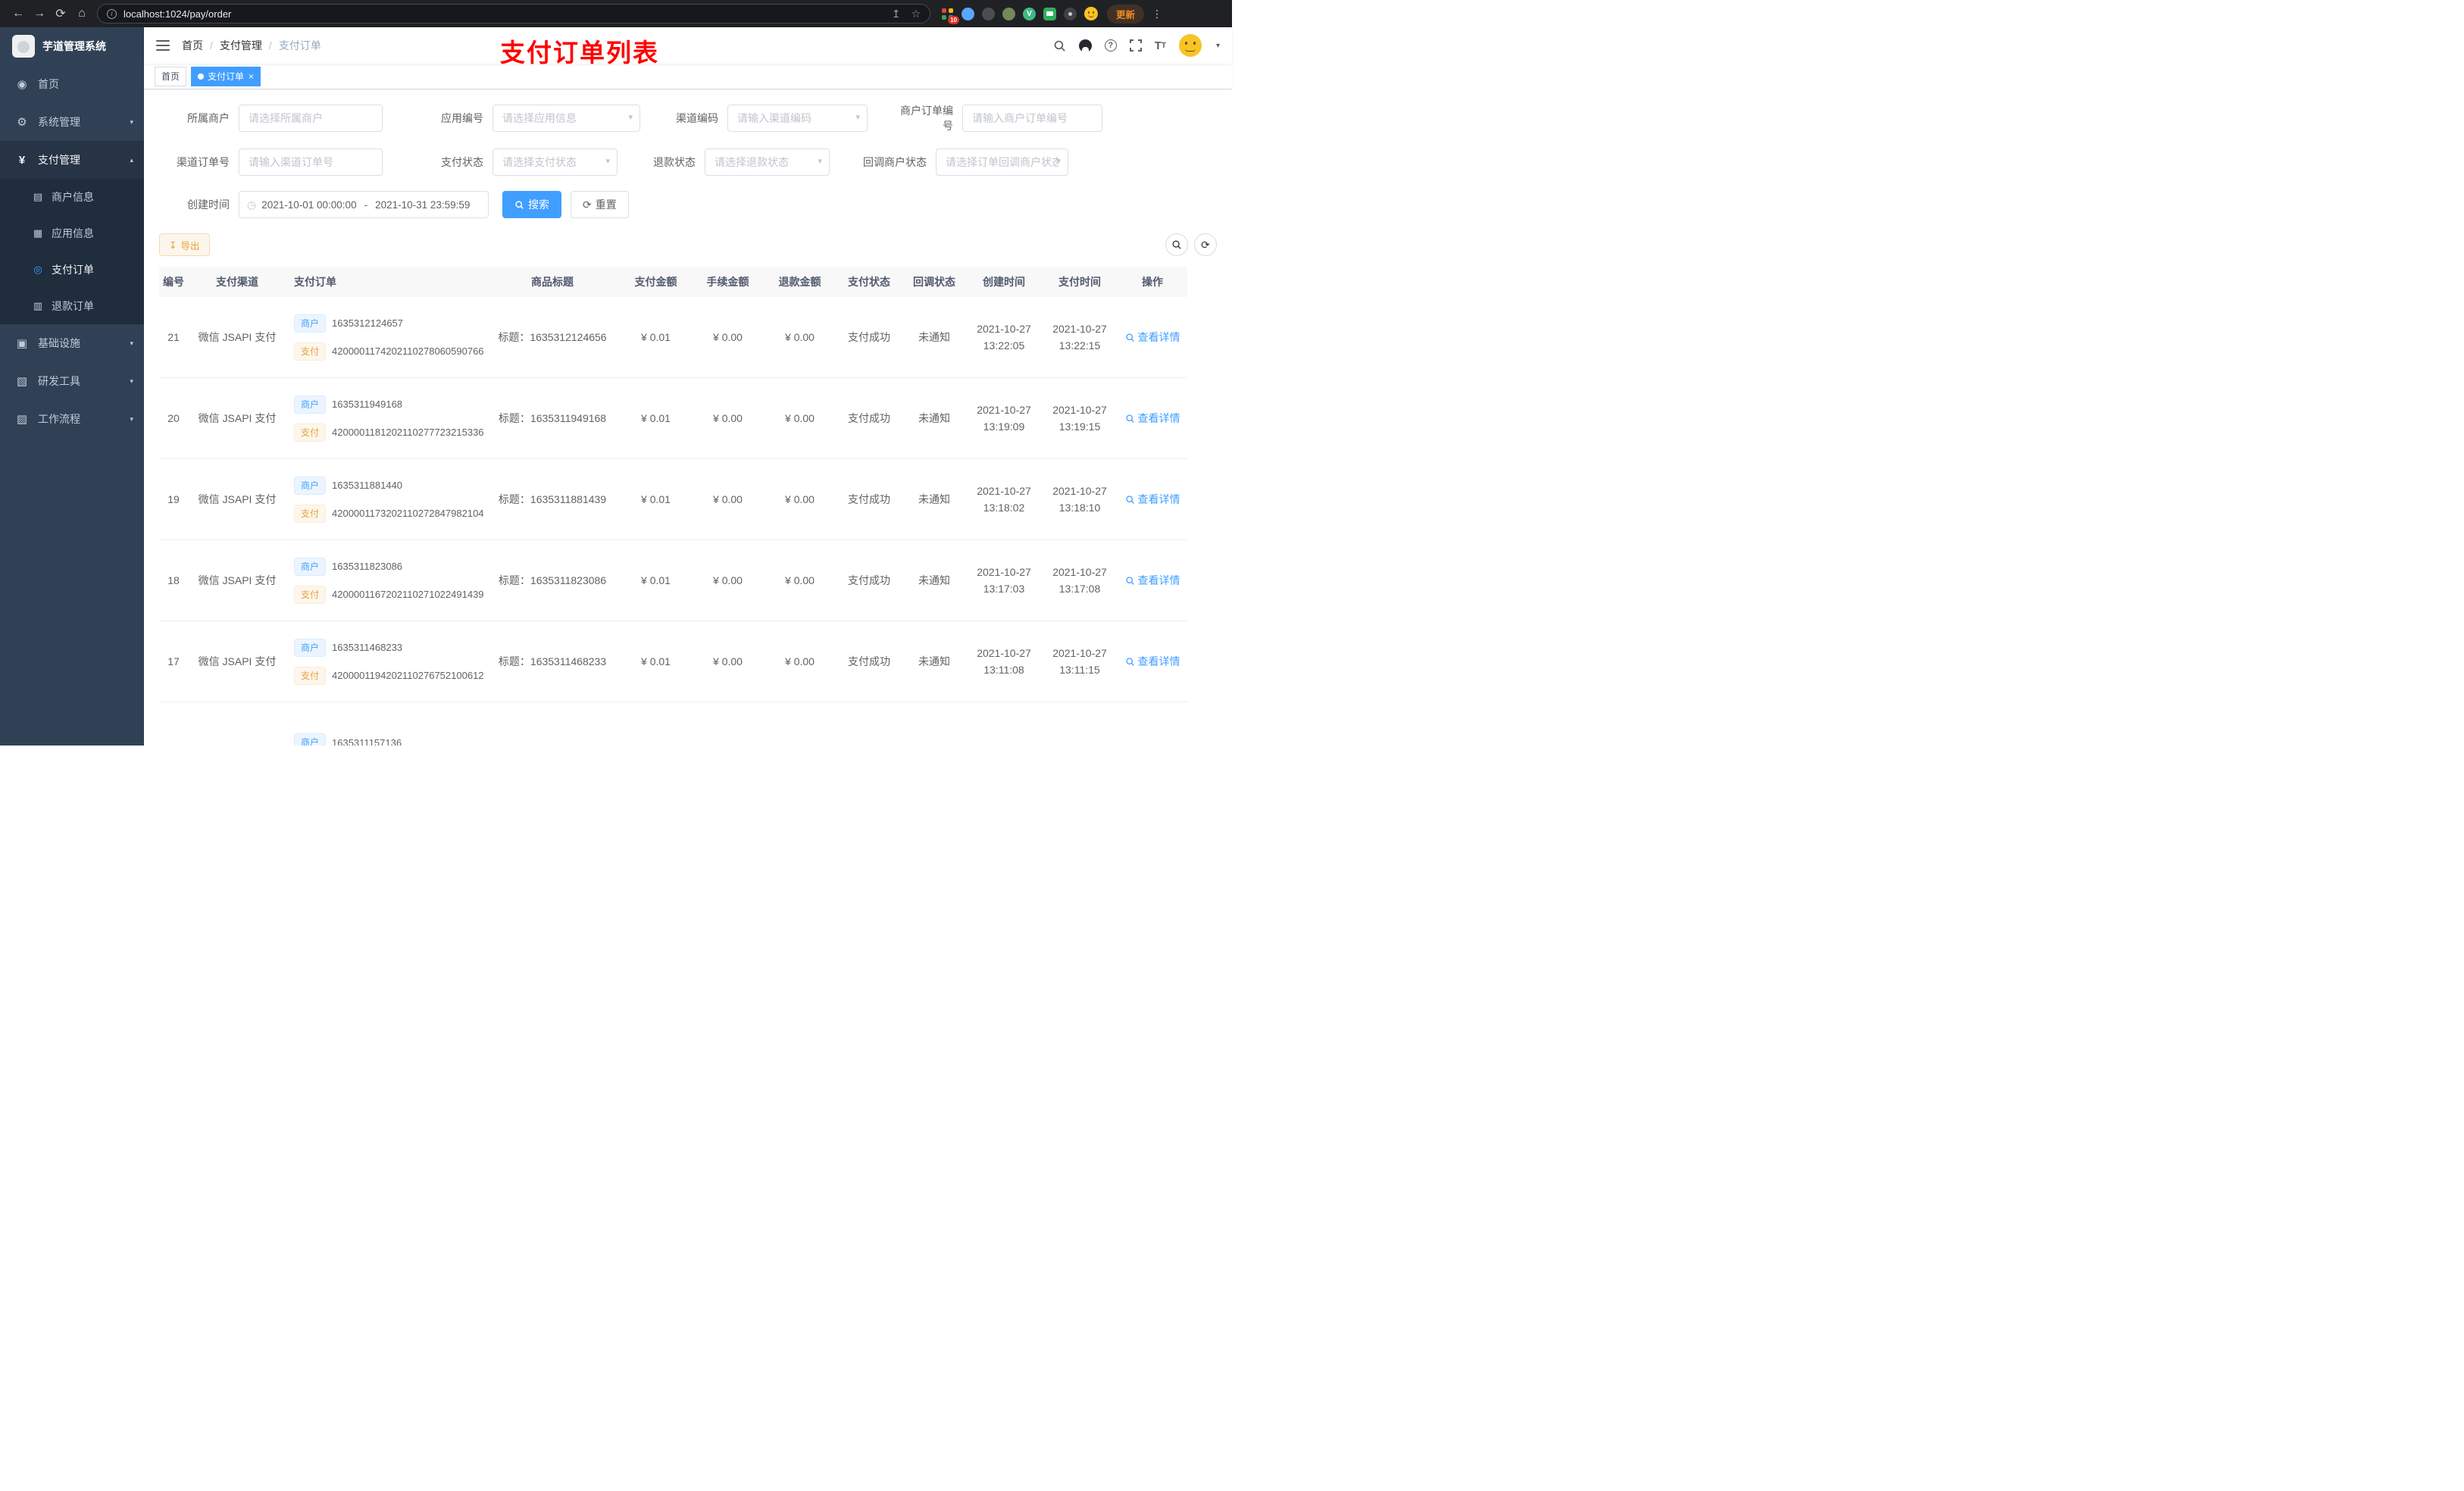 This screenshot has width=2464, height=1491. I want to click on pin-extension-icon, so click(1070, 13).